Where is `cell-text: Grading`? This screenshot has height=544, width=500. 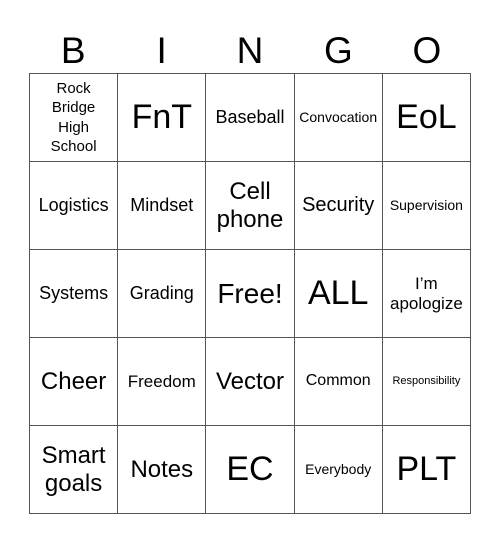 cell-text: Grading is located at coordinates (161, 293).